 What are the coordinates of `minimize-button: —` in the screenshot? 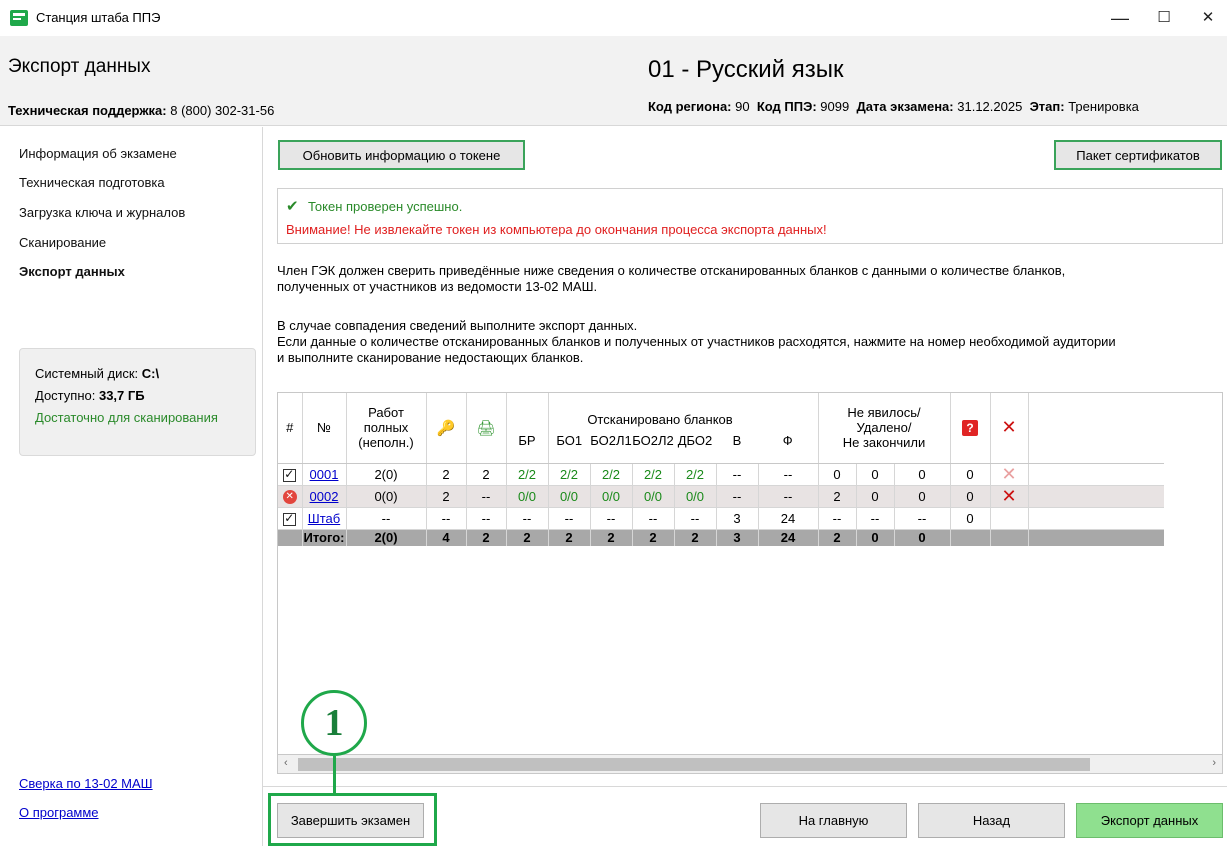 It's located at (1120, 18).